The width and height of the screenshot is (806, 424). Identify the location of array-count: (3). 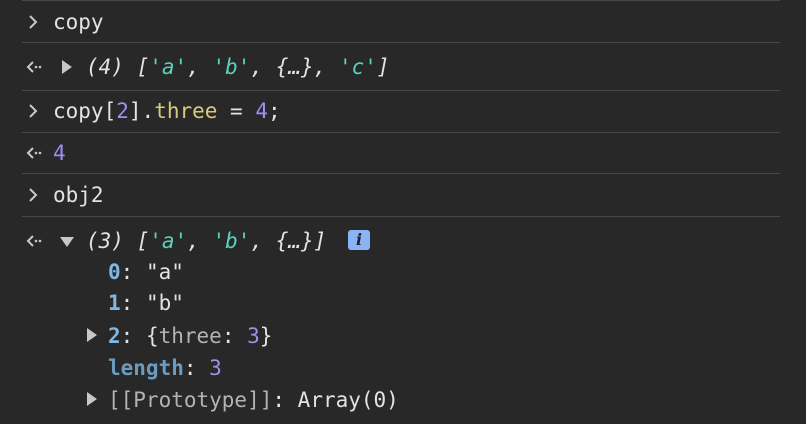
(105, 241).